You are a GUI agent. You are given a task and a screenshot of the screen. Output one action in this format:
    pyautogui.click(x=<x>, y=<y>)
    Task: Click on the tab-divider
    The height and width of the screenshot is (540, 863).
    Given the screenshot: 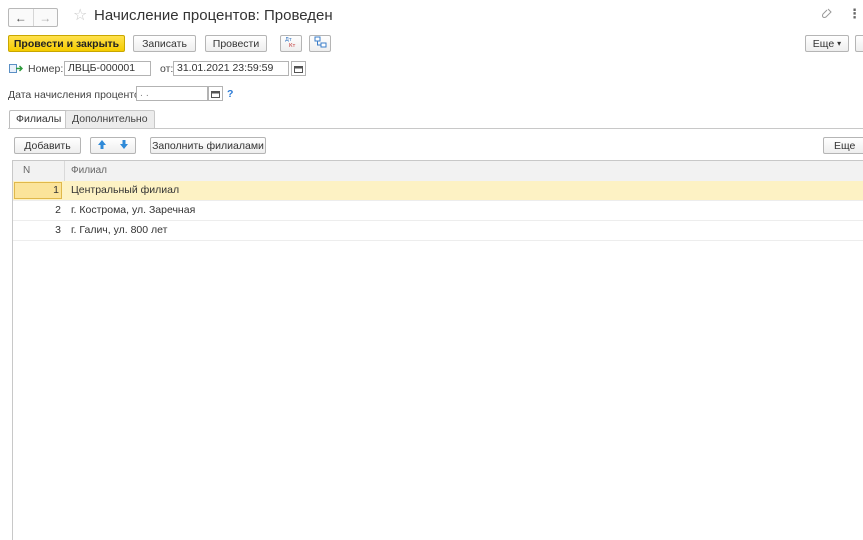 What is the action you would take?
    pyautogui.click(x=435, y=128)
    